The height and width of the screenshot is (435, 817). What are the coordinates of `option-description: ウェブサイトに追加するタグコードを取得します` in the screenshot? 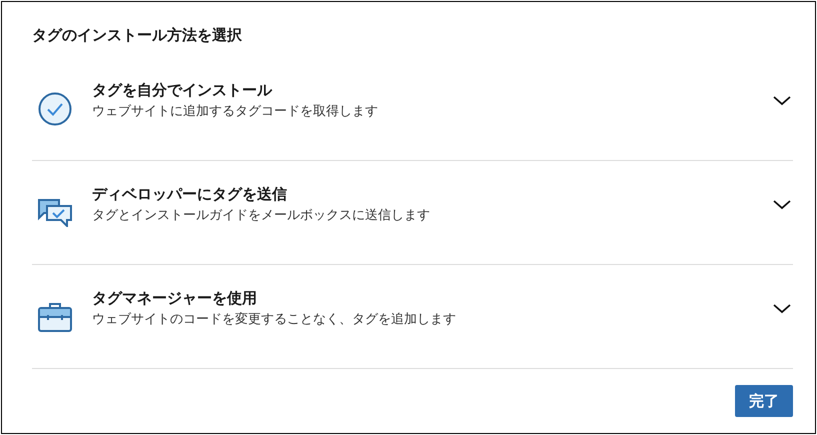 It's located at (235, 111).